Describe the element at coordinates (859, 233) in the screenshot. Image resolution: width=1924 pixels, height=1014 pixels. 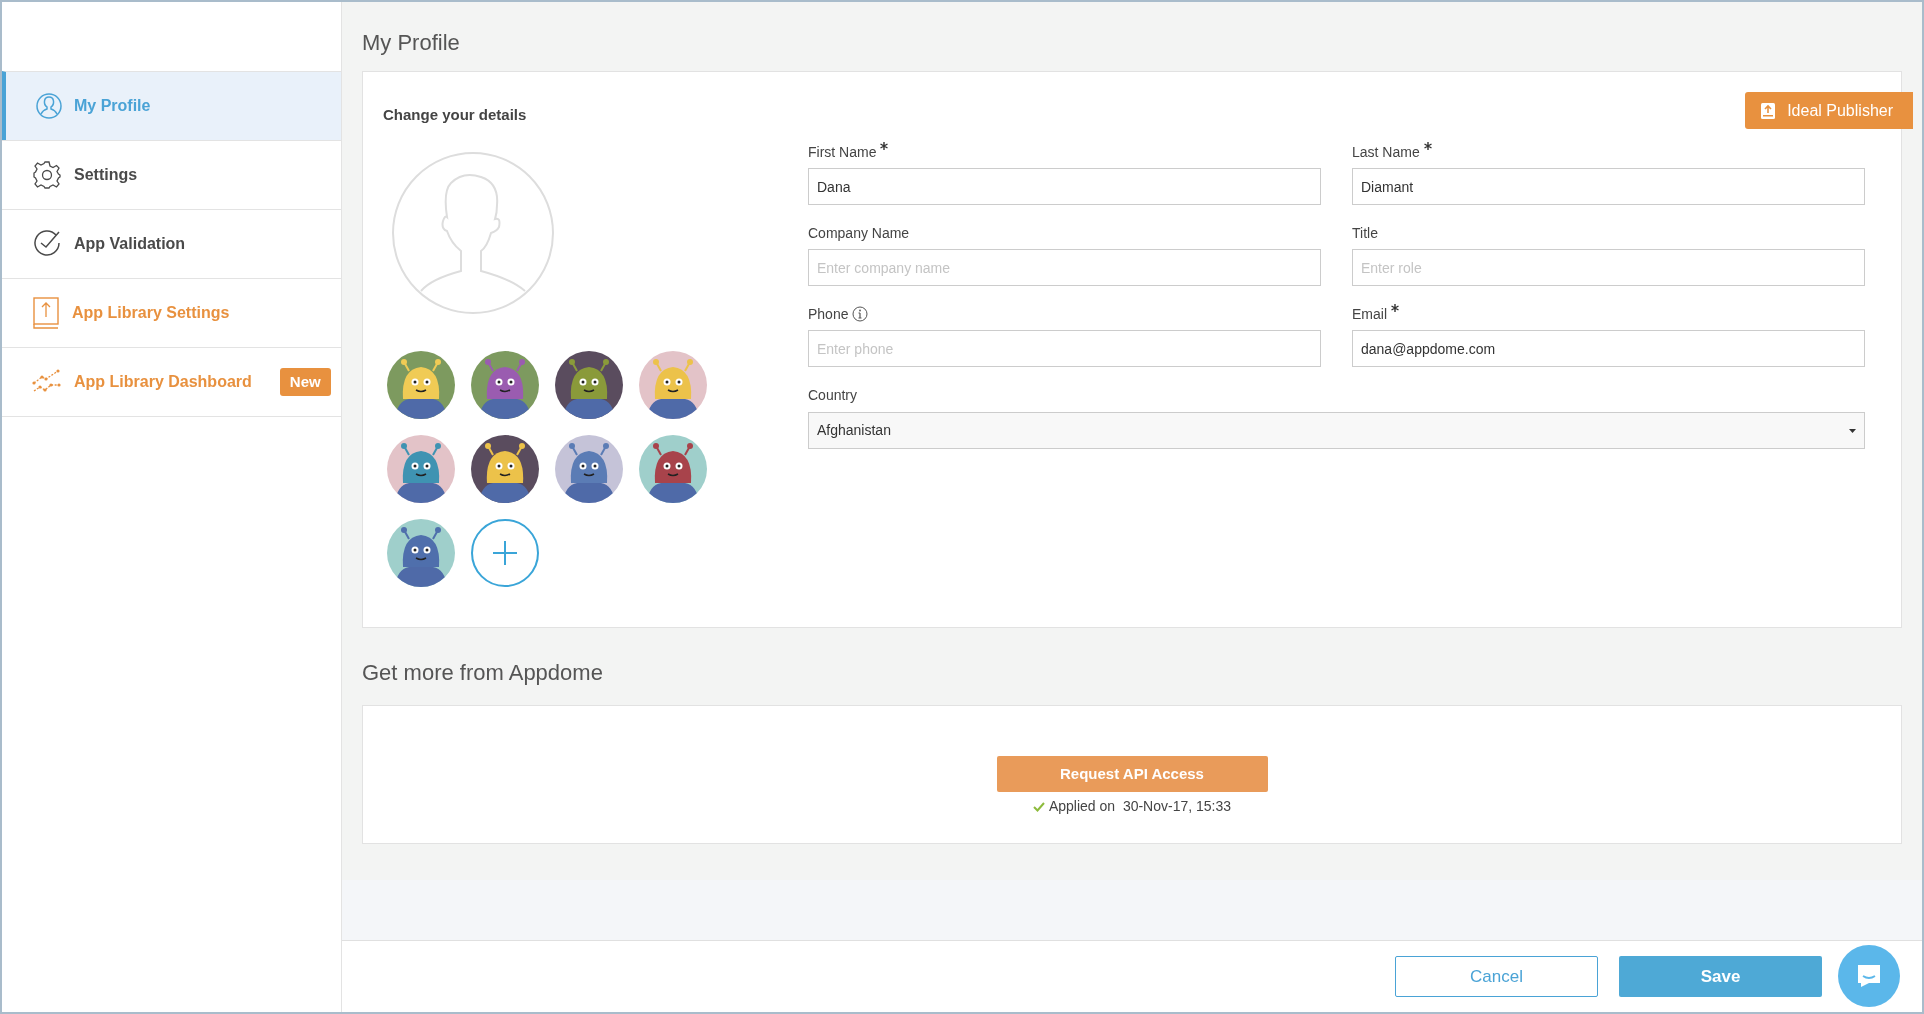
I see `field-label: Company Name` at that location.